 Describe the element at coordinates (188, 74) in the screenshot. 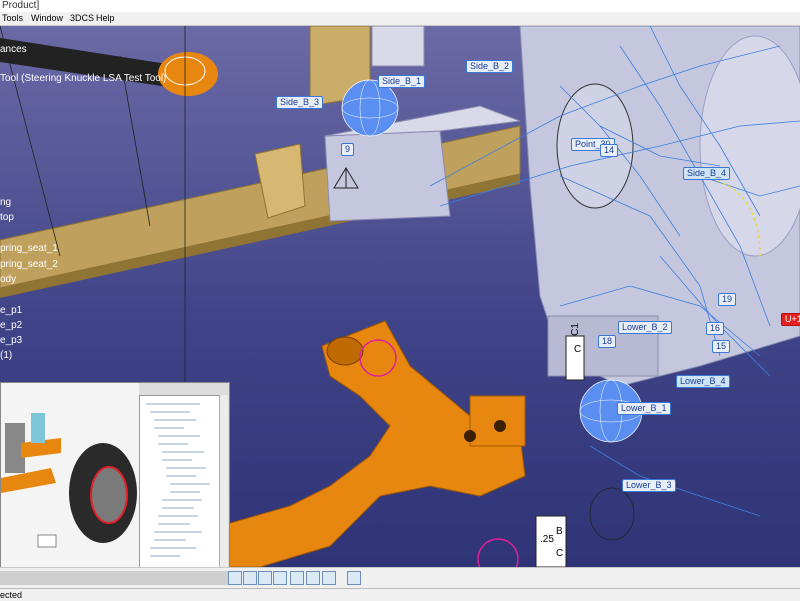

I see `strut-mount` at that location.